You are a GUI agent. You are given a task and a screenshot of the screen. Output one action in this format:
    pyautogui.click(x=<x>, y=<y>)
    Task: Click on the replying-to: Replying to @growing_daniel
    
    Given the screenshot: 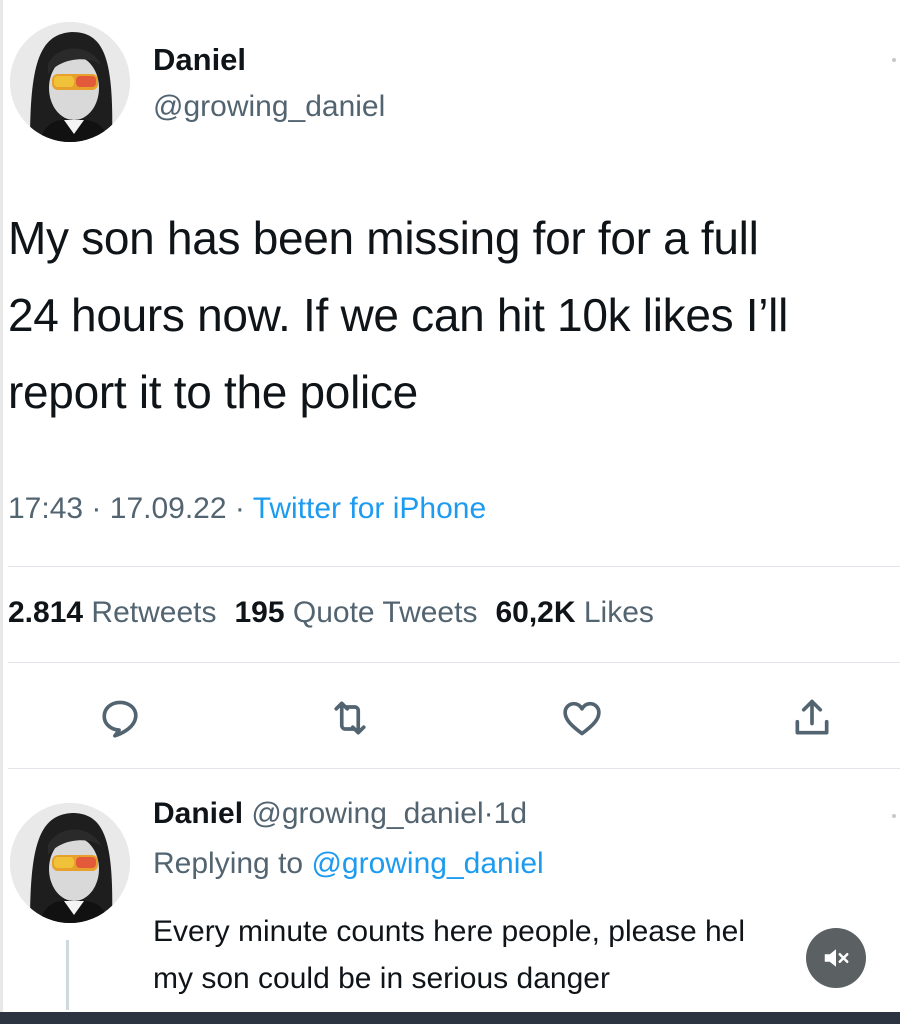 What is the action you would take?
    pyautogui.click(x=348, y=864)
    